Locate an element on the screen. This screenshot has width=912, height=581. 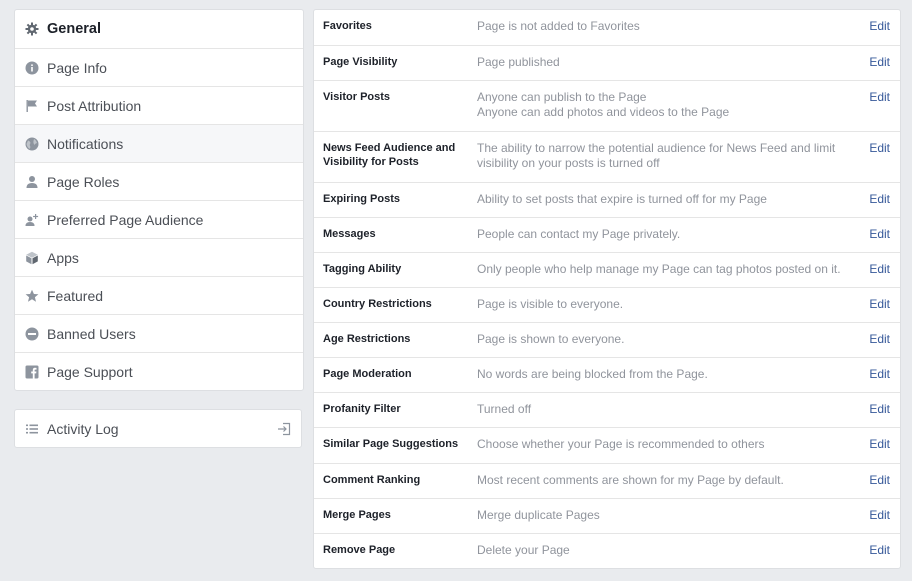
flag-icon is located at coordinates (32, 106).